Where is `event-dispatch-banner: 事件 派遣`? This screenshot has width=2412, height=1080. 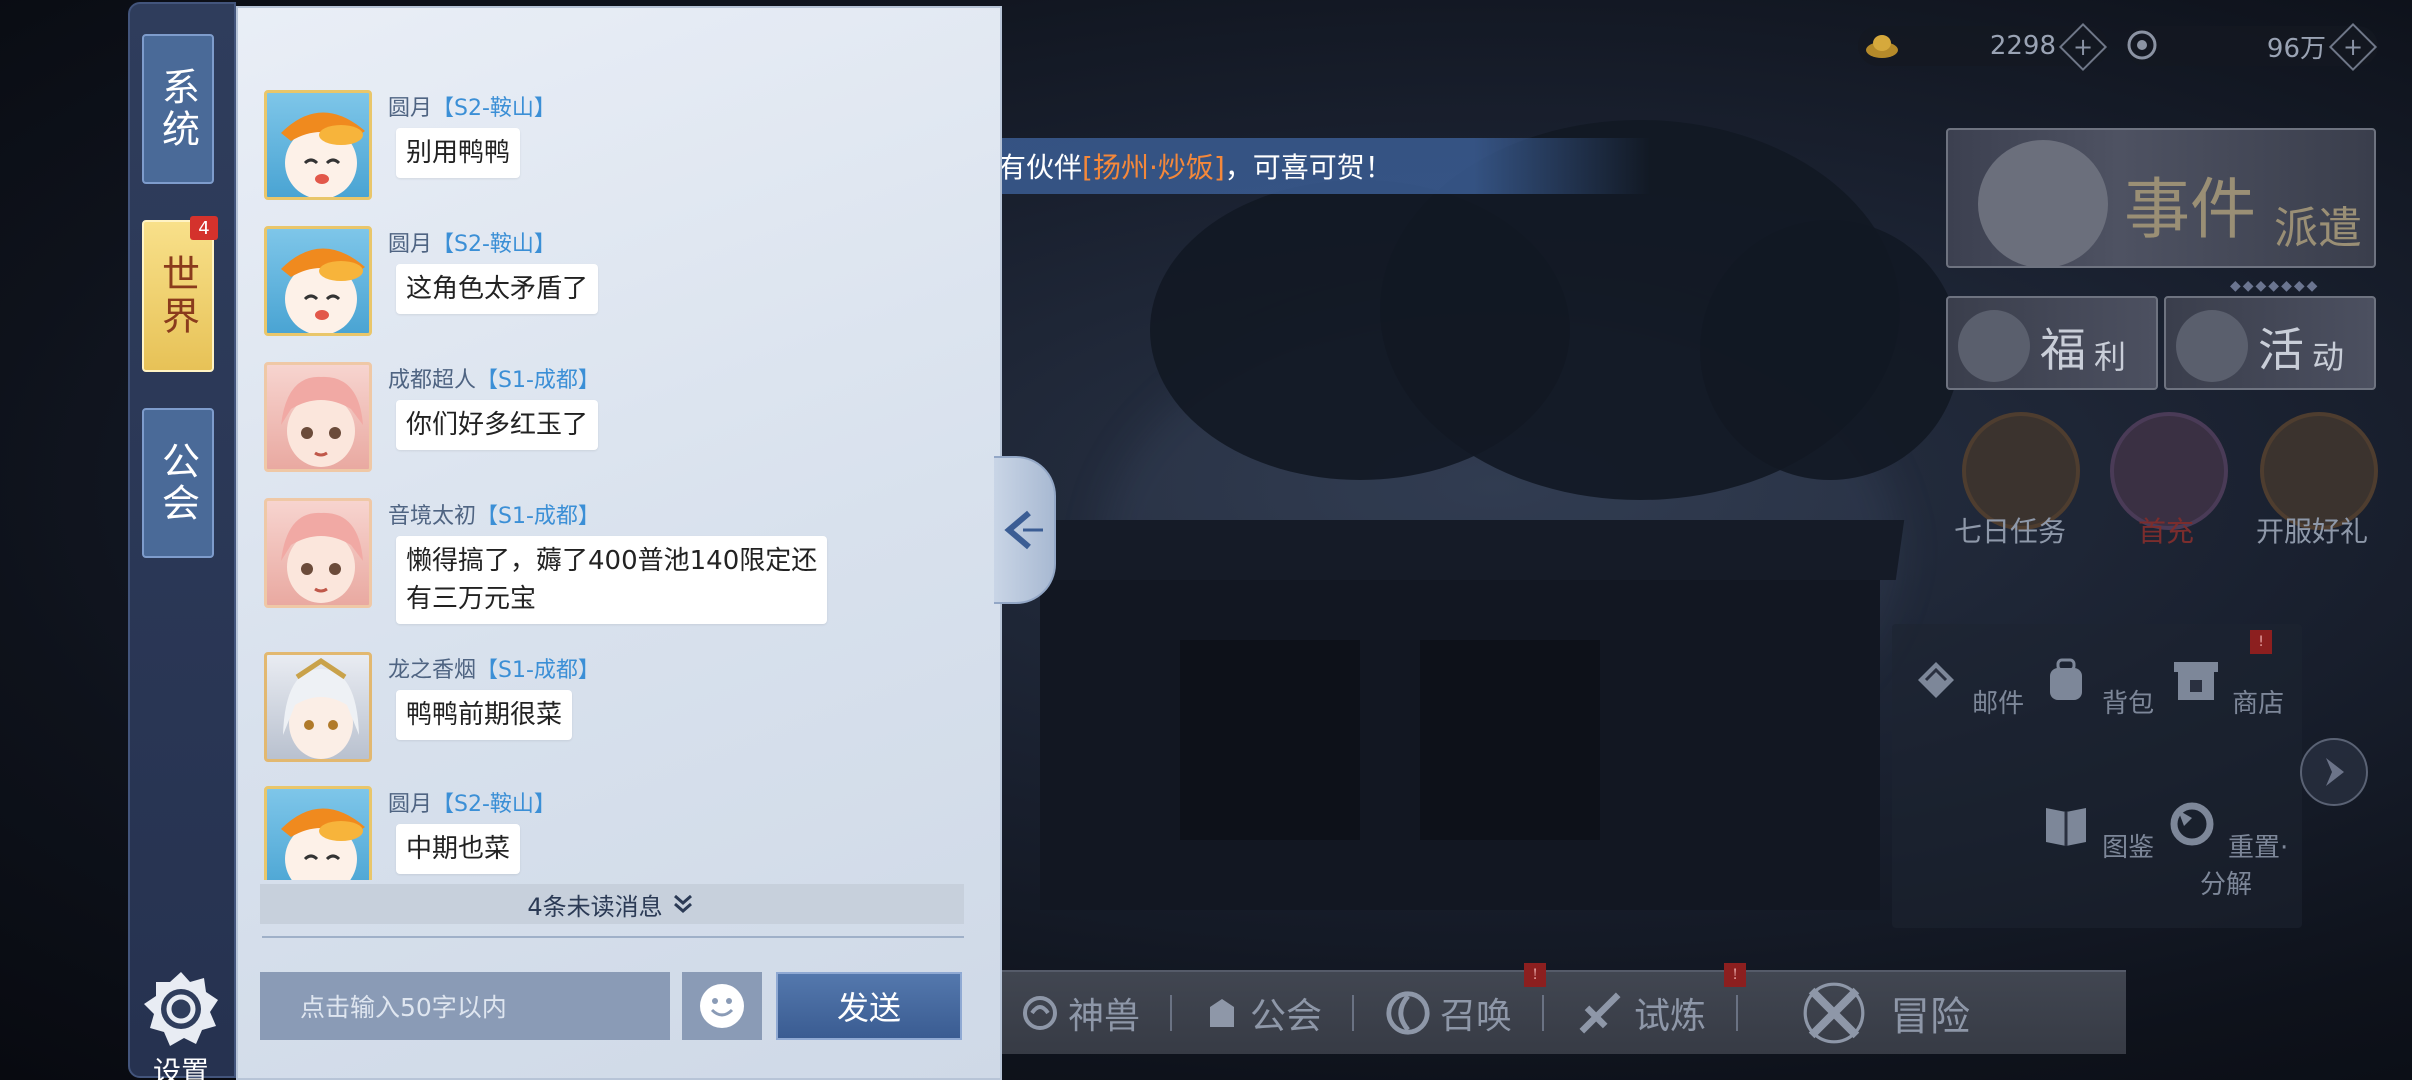
event-dispatch-banner: 事件 派遣 is located at coordinates (2161, 198).